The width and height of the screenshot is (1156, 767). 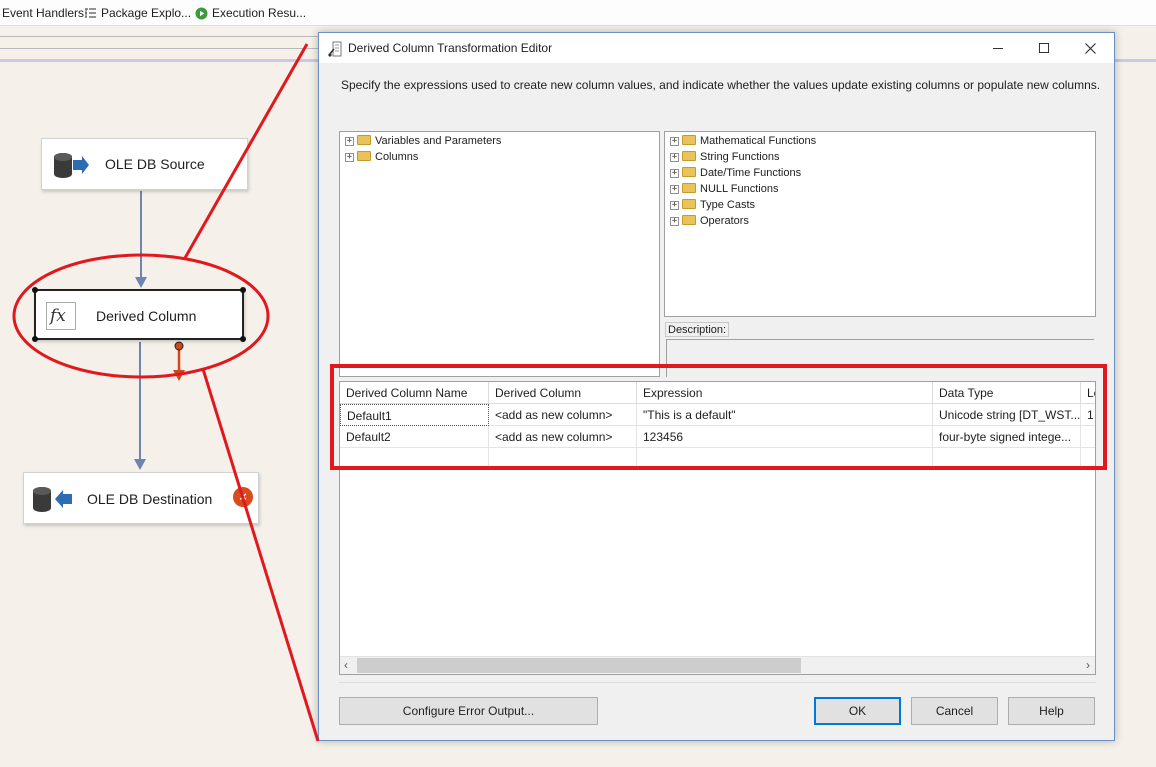 What do you see at coordinates (146, 316) in the screenshot?
I see `component-label: Derived Column` at bounding box center [146, 316].